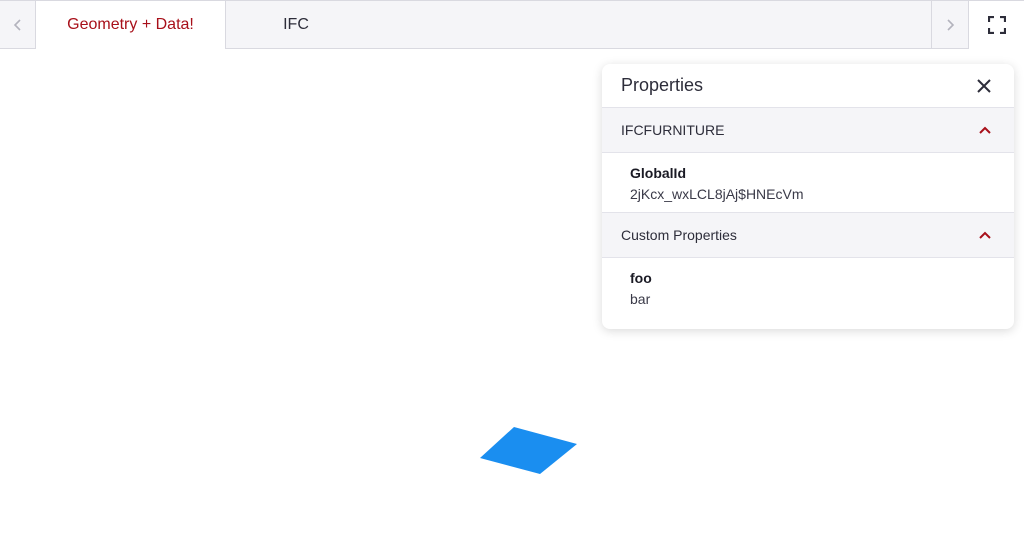 The width and height of the screenshot is (1024, 534). What do you see at coordinates (808, 235) in the screenshot?
I see `section-header-custom-properties: Custom Properties` at bounding box center [808, 235].